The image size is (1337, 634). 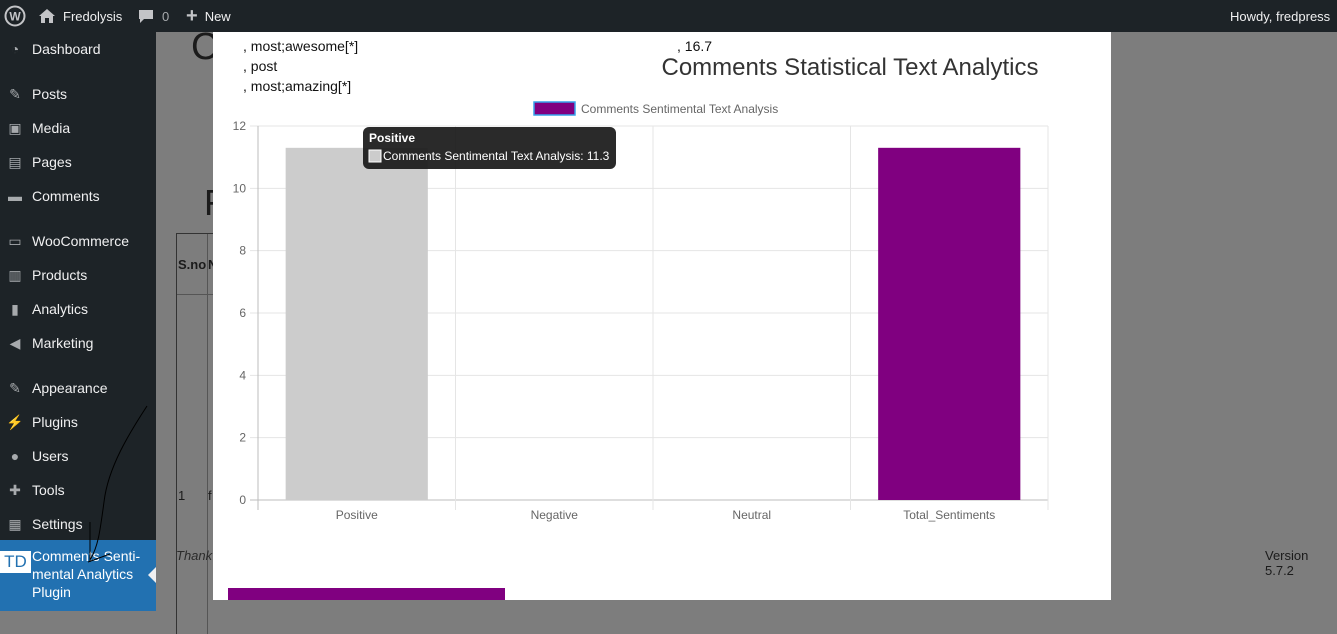 What do you see at coordinates (166, 16) in the screenshot?
I see `comments-count: 0` at bounding box center [166, 16].